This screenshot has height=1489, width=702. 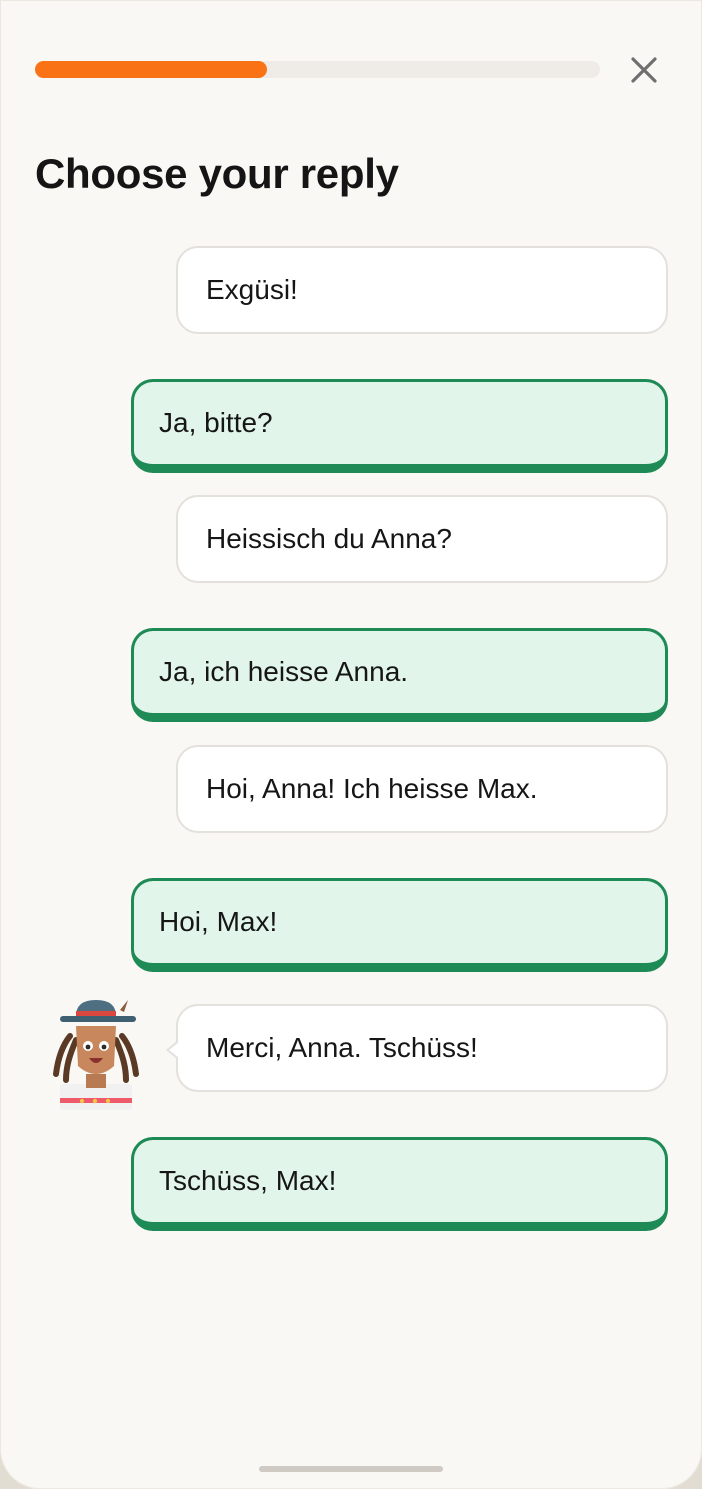 I want to click on message-text: Exgüsi!, so click(x=252, y=289).